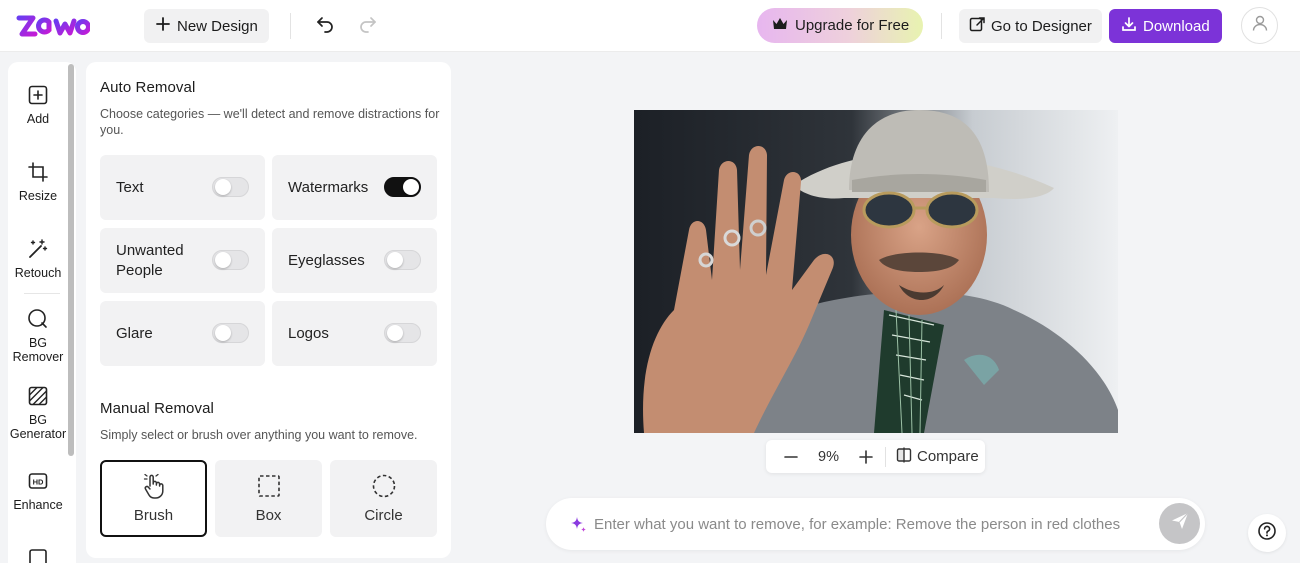 Image resolution: width=1300 pixels, height=563 pixels. I want to click on bg-remover-icon, so click(38, 319).